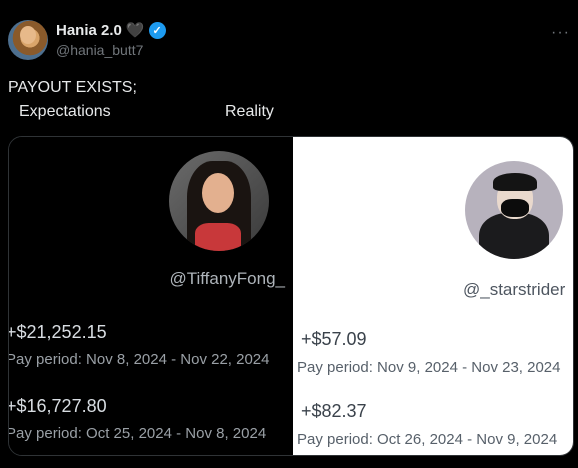 The image size is (578, 468). What do you see at coordinates (429, 367) in the screenshot?
I see `pay-period: Pay period: Nov 9, 2024 - Nov 23, 2024` at bounding box center [429, 367].